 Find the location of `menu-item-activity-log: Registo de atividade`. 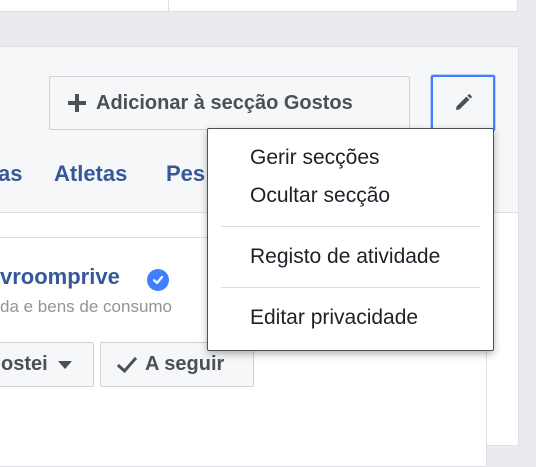

menu-item-activity-log: Registo de atividade is located at coordinates (350, 257).